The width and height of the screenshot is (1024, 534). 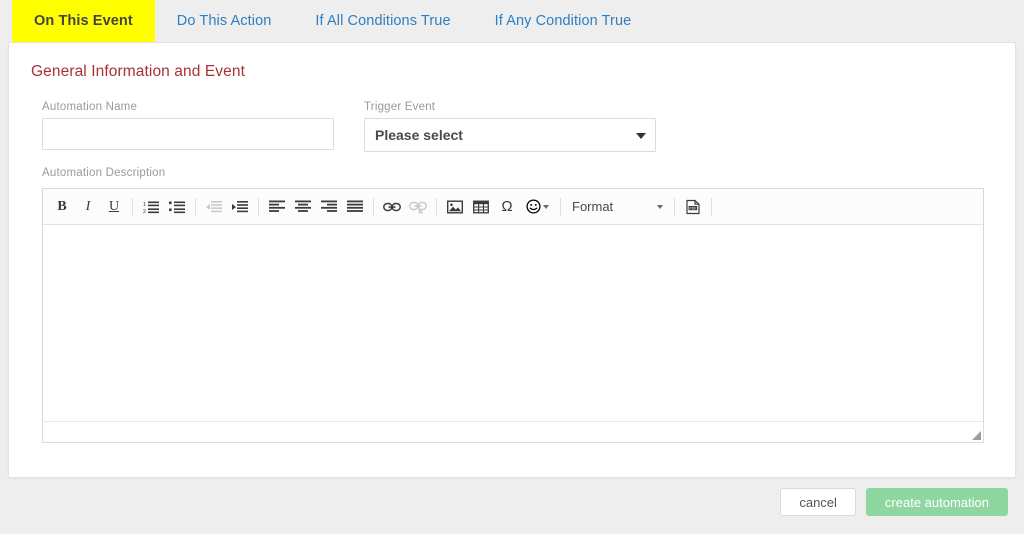 What do you see at coordinates (418, 207) in the screenshot?
I see `unlink-icon` at bounding box center [418, 207].